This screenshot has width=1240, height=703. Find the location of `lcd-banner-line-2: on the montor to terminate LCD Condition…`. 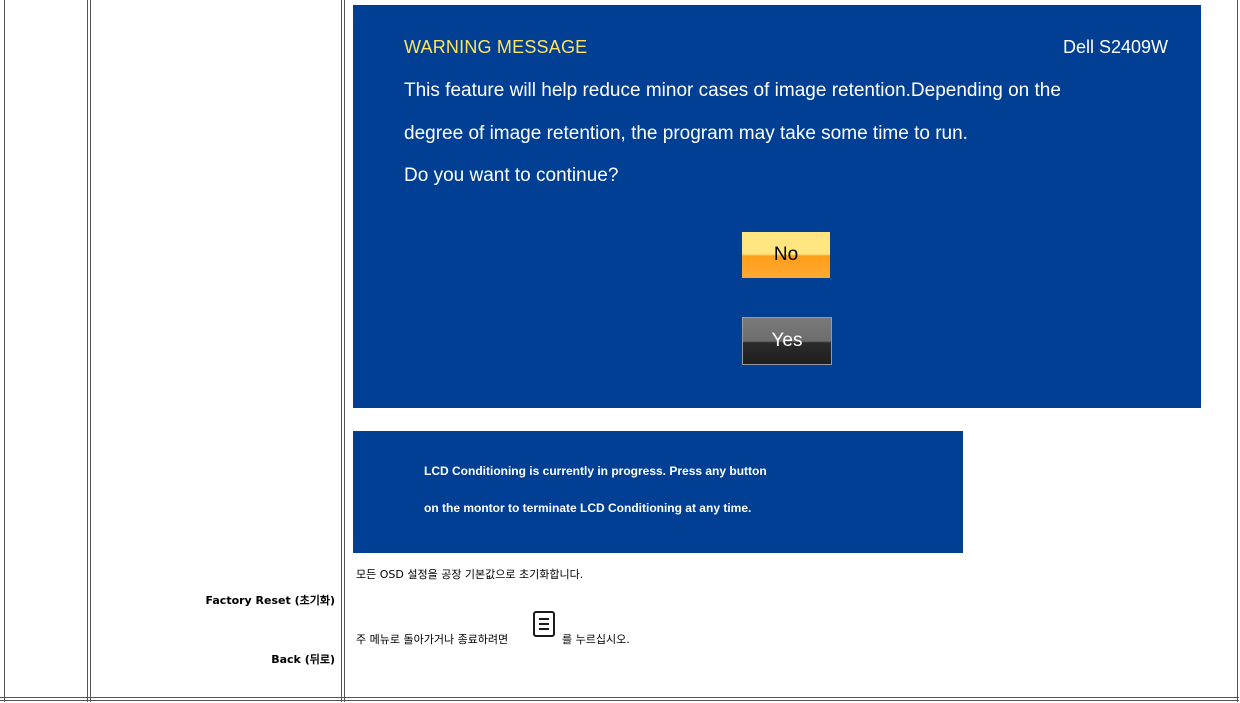

lcd-banner-line-2: on the montor to terminate LCD Condition… is located at coordinates (588, 508).